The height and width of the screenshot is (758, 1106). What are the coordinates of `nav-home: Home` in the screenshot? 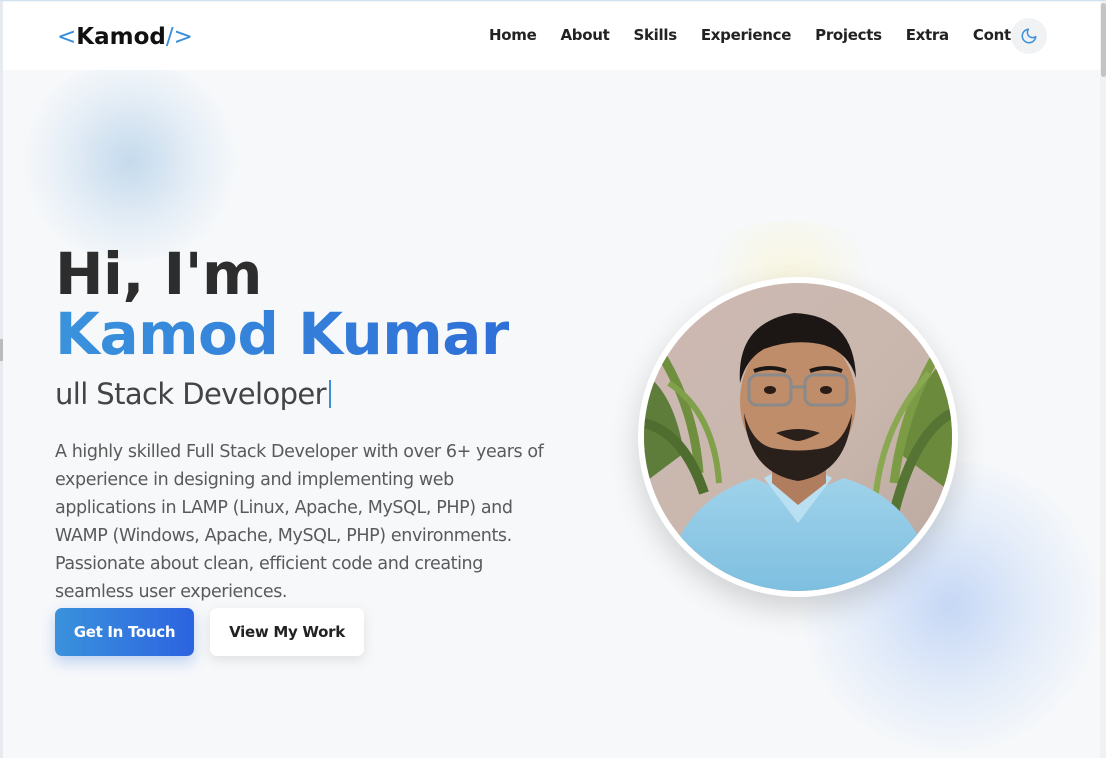 It's located at (513, 35).